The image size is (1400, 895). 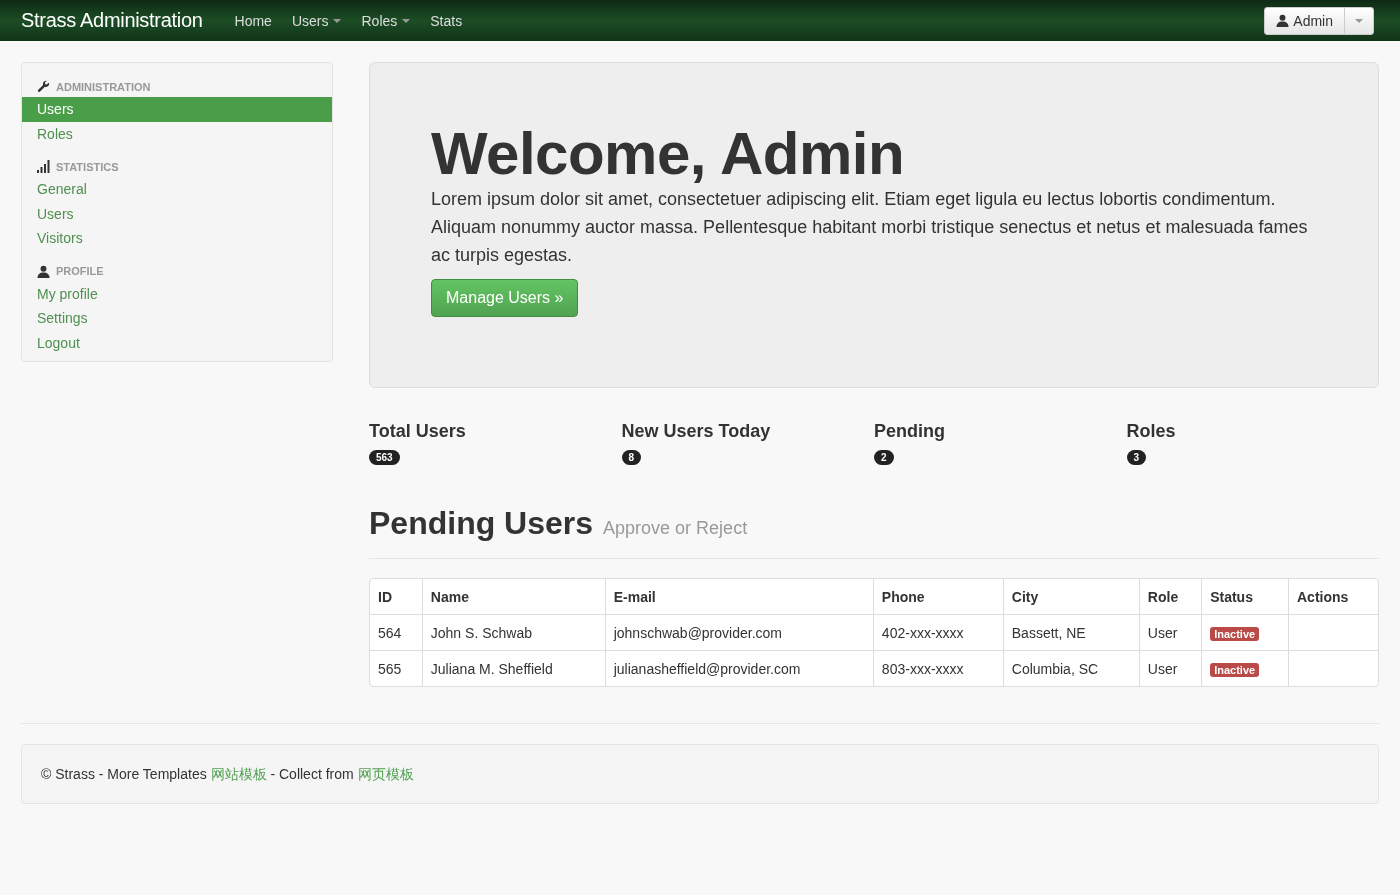 What do you see at coordinates (1170, 596) in the screenshot?
I see `column-header: Role` at bounding box center [1170, 596].